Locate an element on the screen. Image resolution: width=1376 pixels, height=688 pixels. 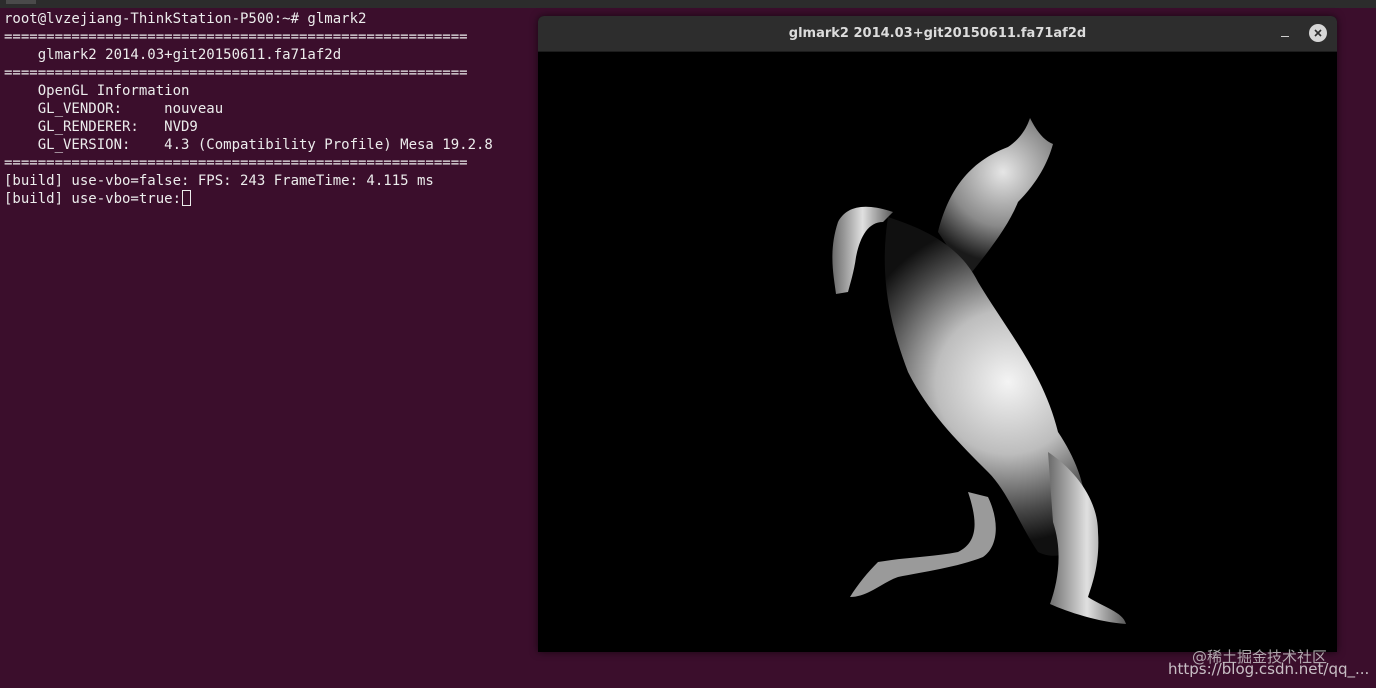
top-panel-strip is located at coordinates (688, 4).